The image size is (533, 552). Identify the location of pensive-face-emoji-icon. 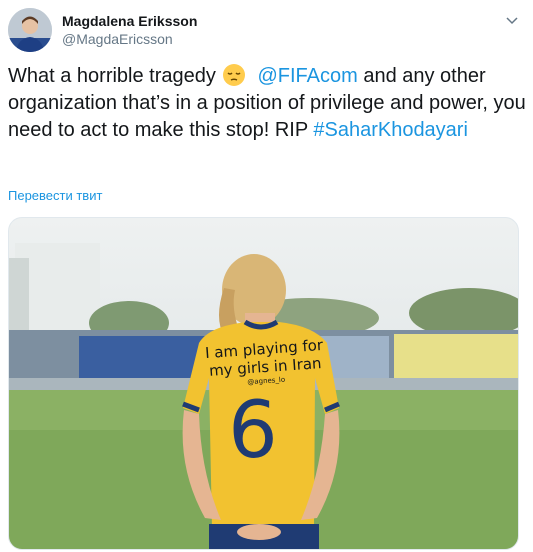
(234, 75).